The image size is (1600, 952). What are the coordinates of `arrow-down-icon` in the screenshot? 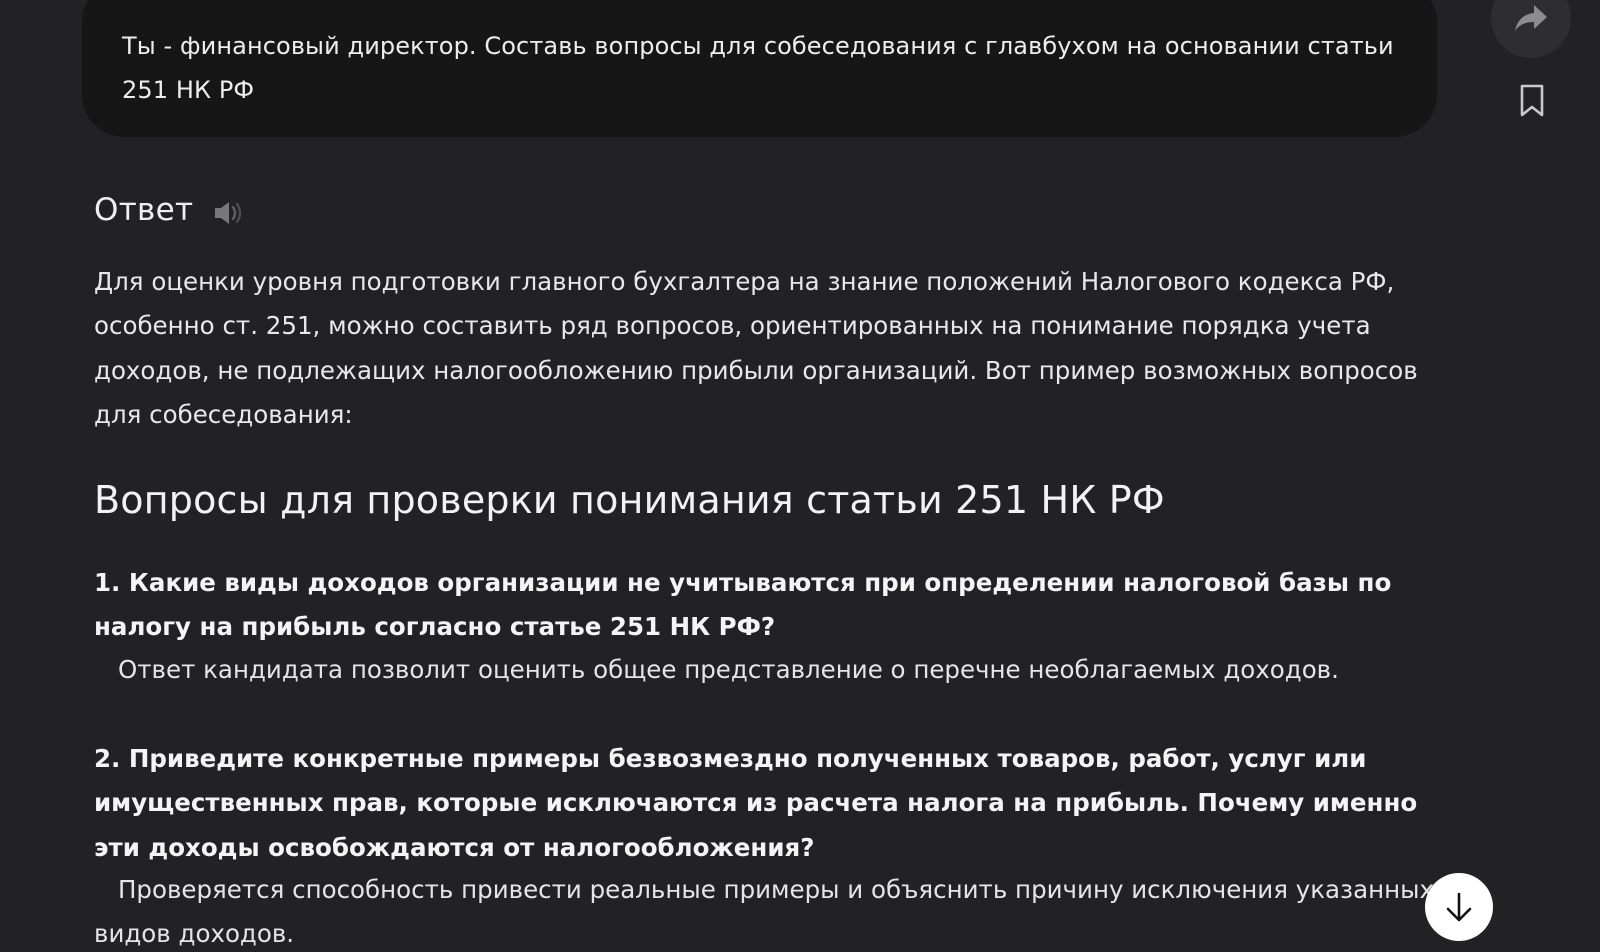 It's located at (1459, 907).